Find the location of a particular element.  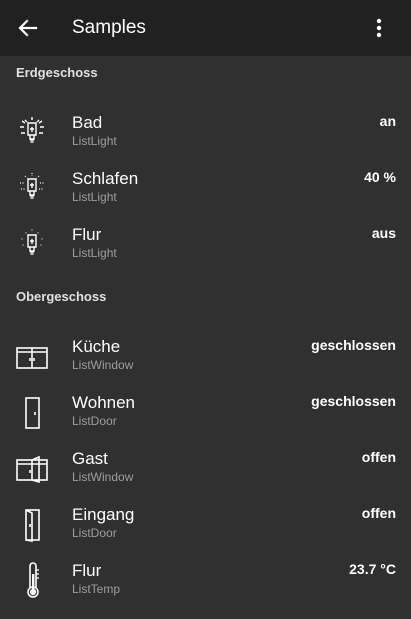

list-item-kueche: Küche ListWindow geschlossen is located at coordinates (205, 357).